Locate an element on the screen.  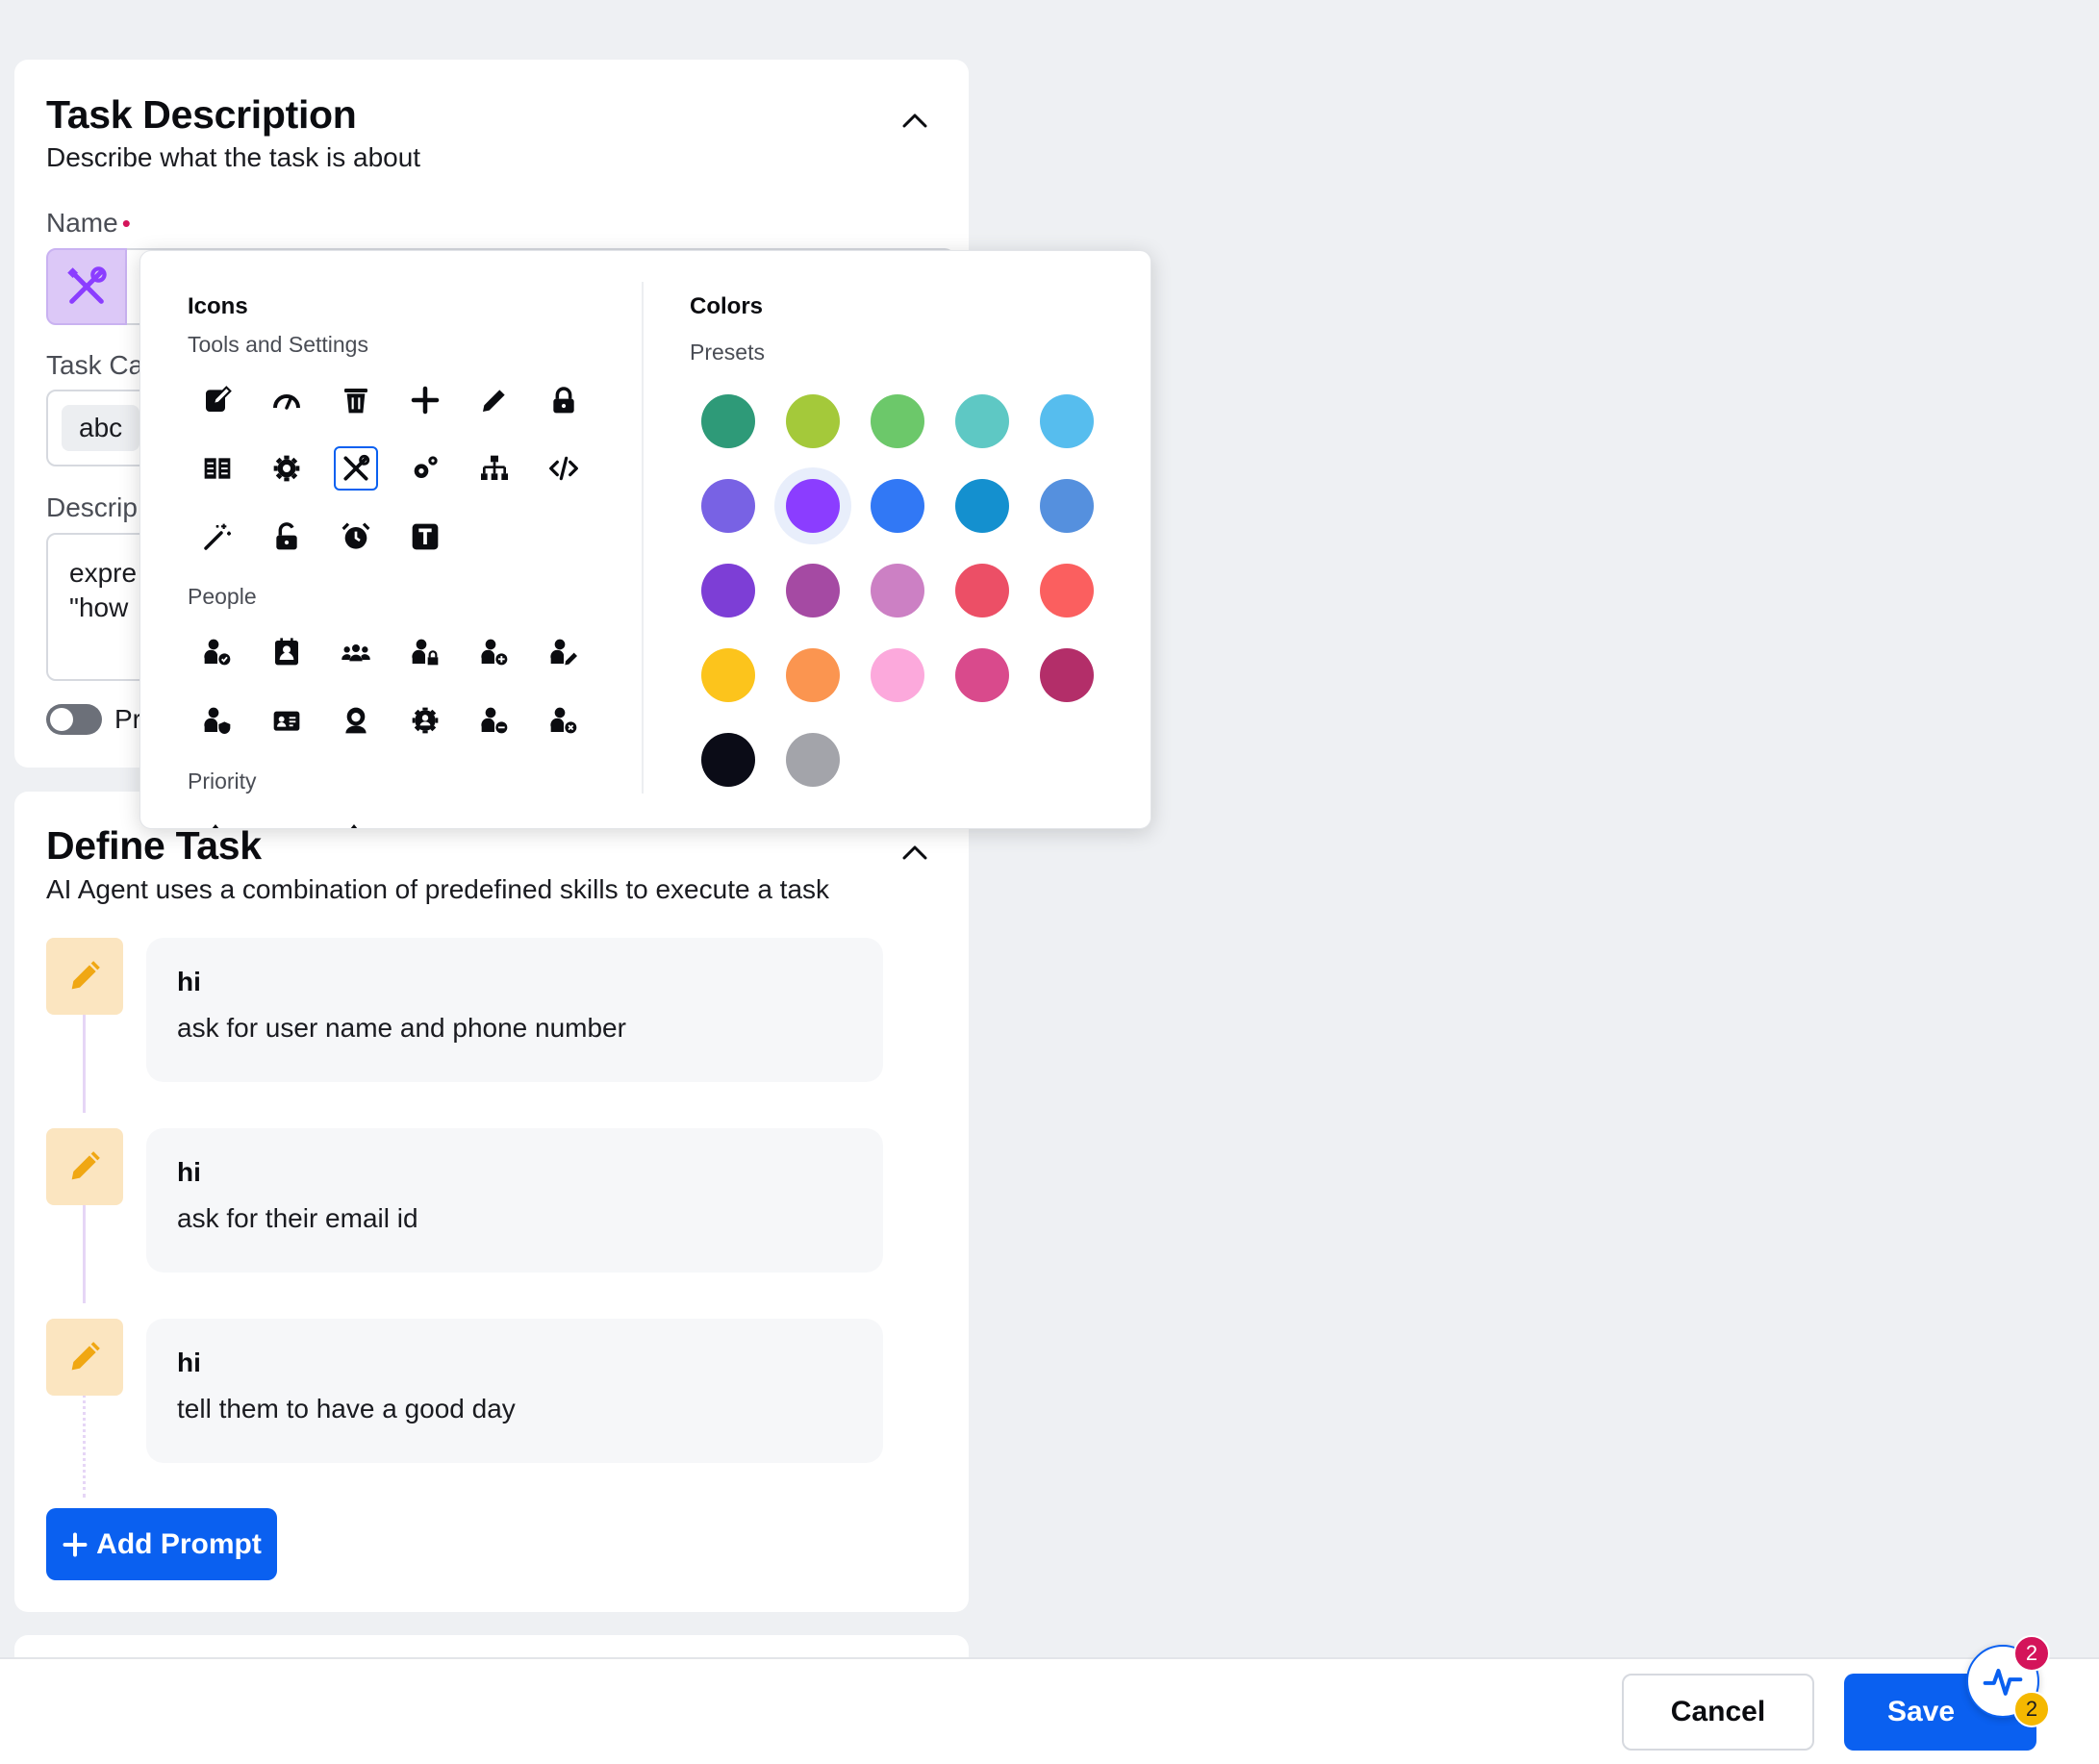
user-check-icon is located at coordinates (217, 652).